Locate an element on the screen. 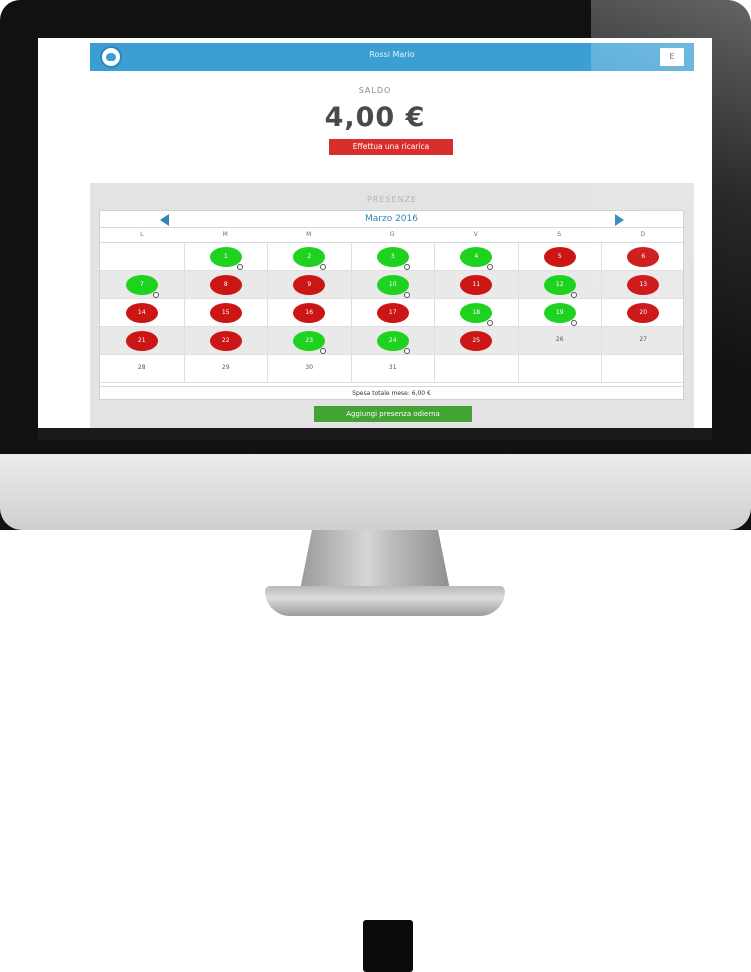  day-number: 15 is located at coordinates (225, 312).